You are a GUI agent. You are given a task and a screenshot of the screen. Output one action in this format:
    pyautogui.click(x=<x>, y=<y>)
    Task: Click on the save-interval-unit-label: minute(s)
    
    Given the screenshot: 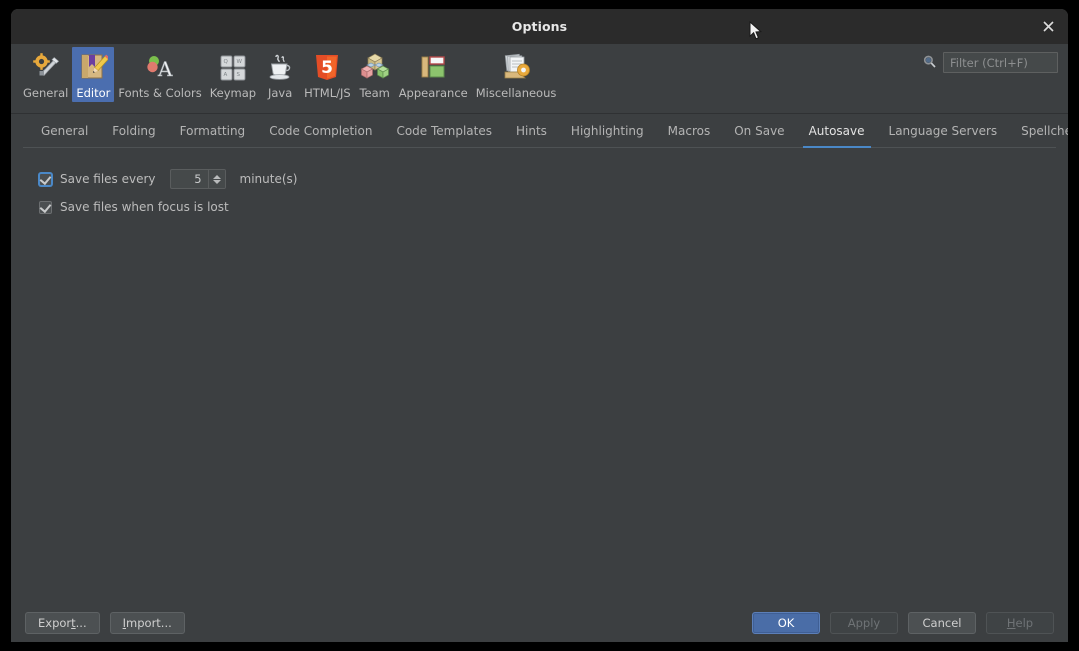 What is the action you would take?
    pyautogui.click(x=268, y=179)
    